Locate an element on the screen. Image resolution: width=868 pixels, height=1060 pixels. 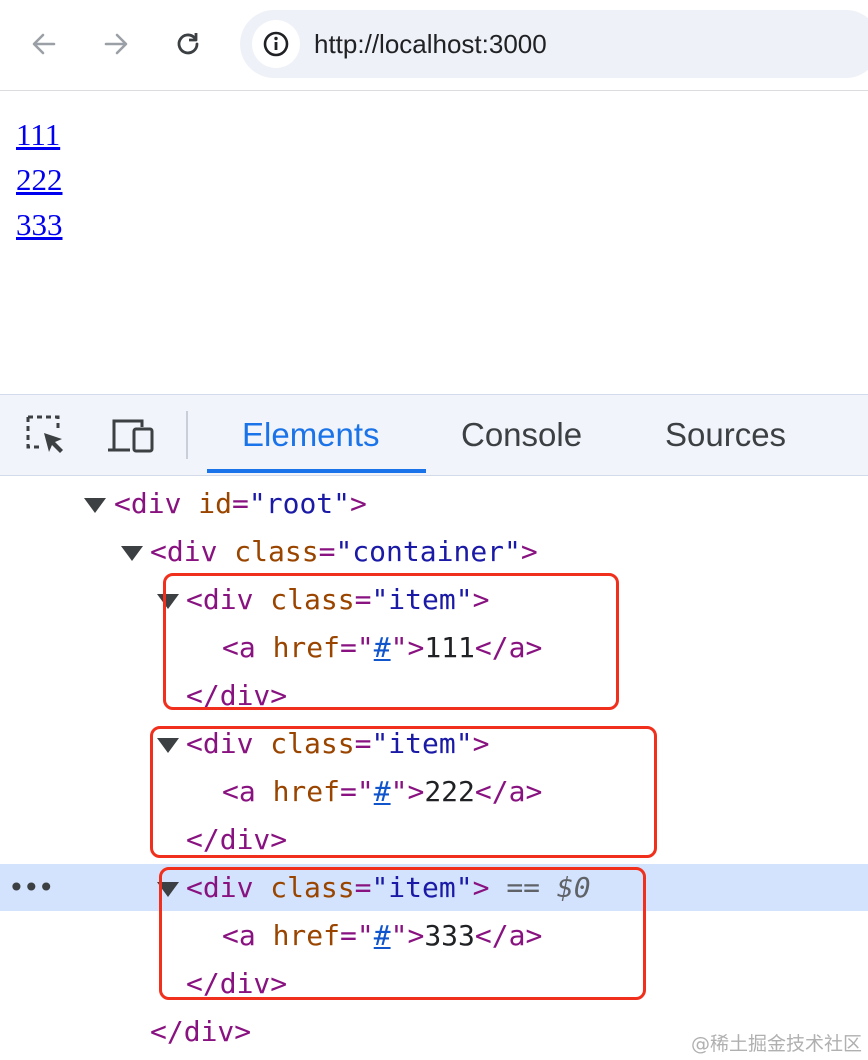
arrow-right-icon is located at coordinates (116, 44).